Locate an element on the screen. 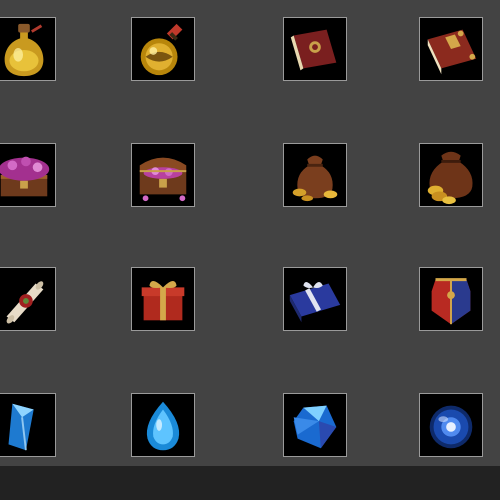  open-gem-chest-icon is located at coordinates (28, 175).